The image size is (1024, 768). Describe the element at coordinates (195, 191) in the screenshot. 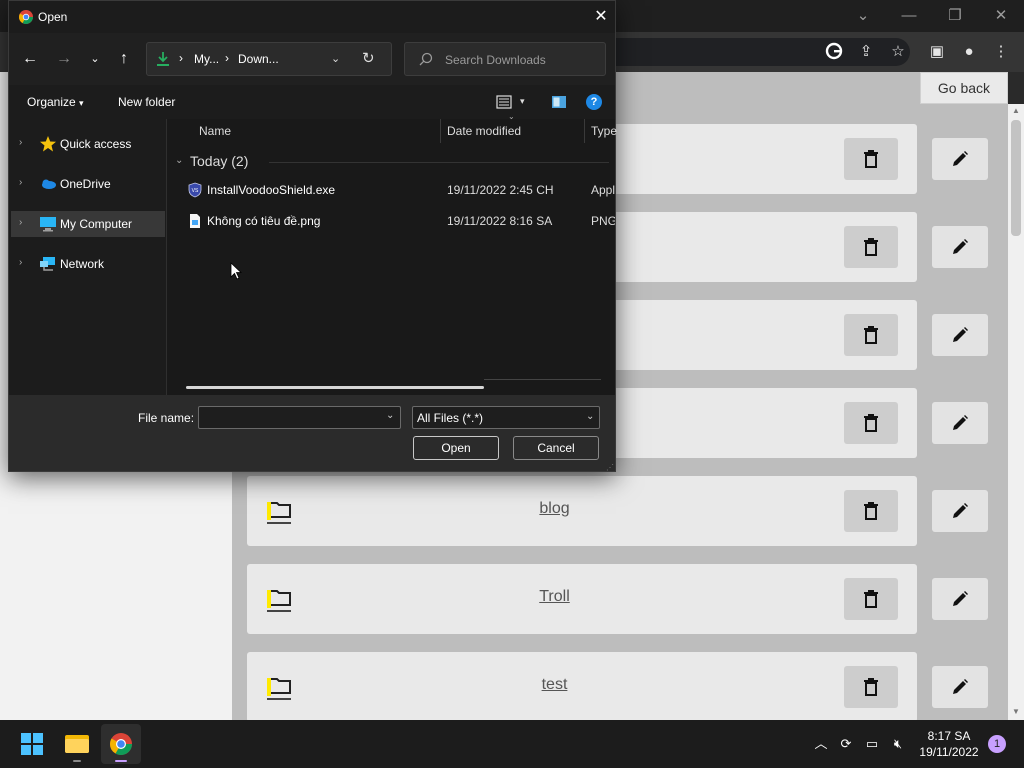

I see `svg-text: VS` at that location.